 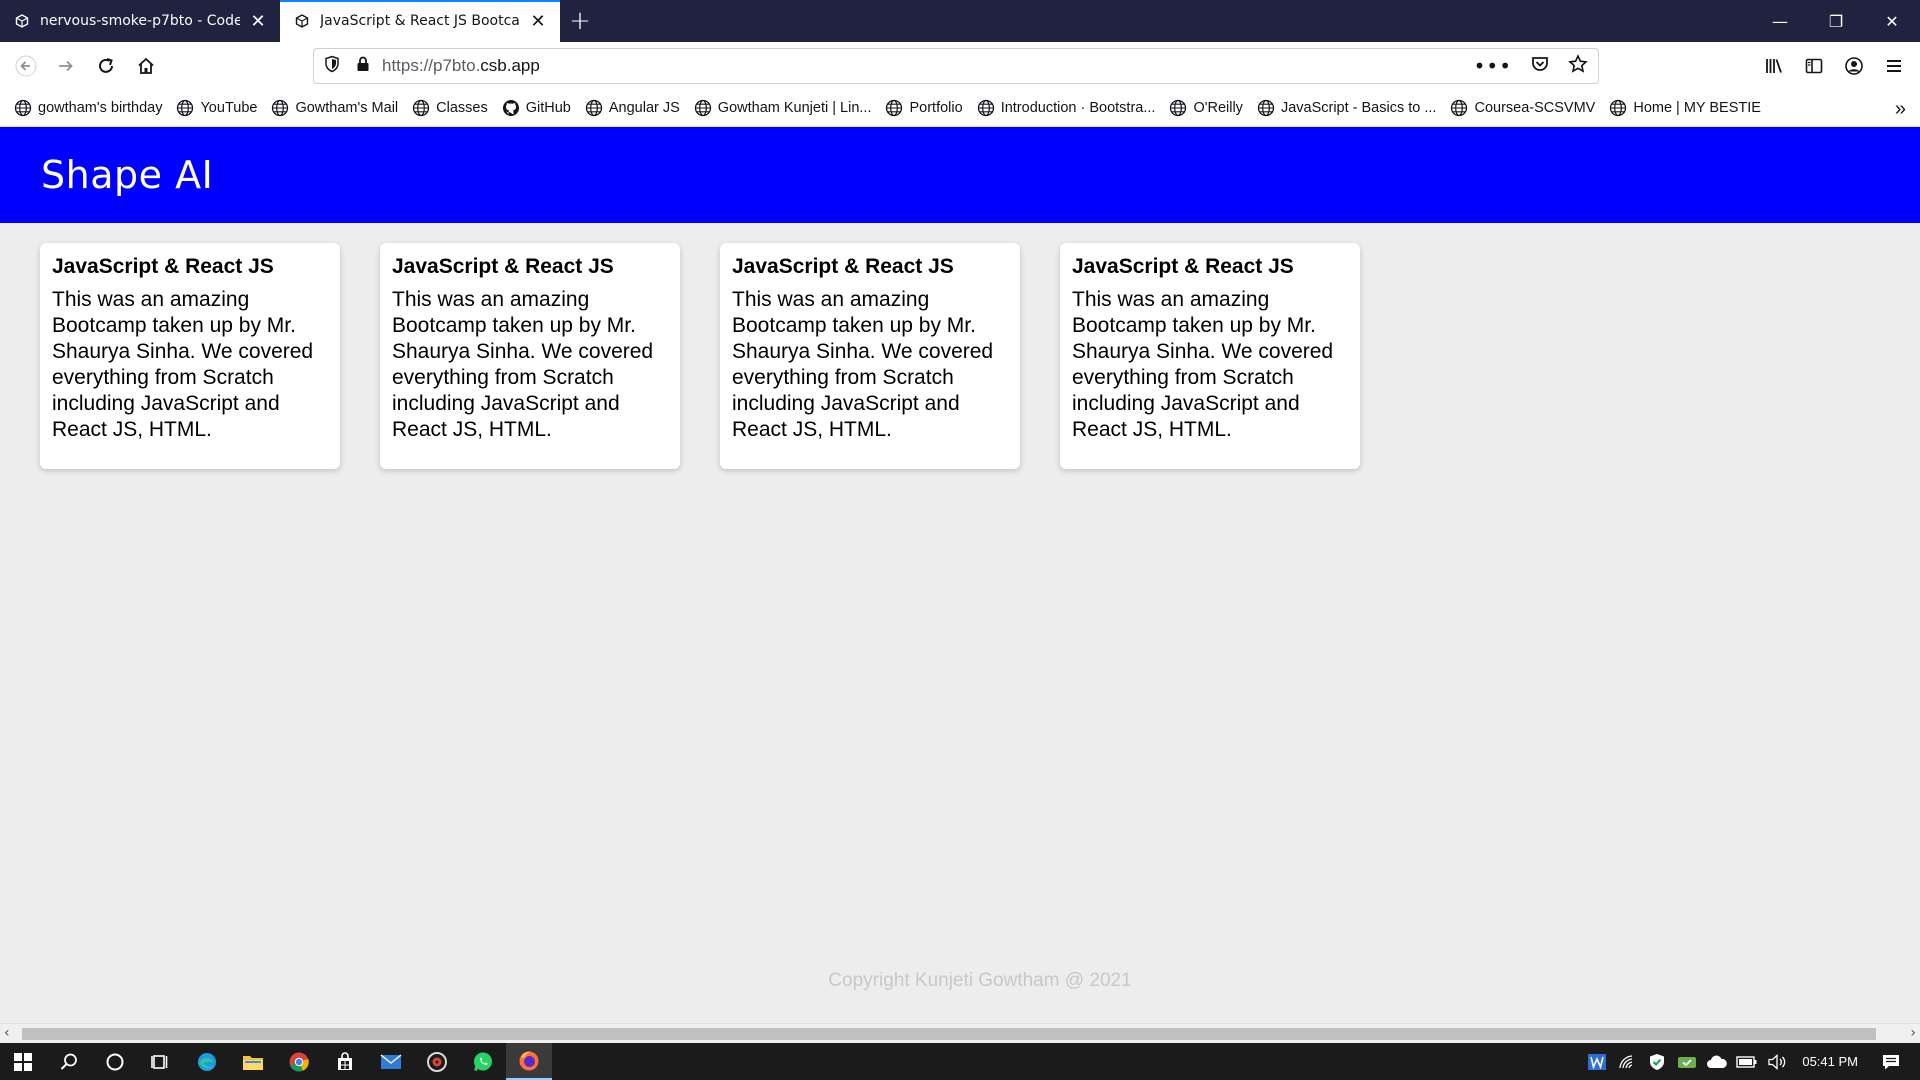 I want to click on mail-icon, so click(x=391, y=1061).